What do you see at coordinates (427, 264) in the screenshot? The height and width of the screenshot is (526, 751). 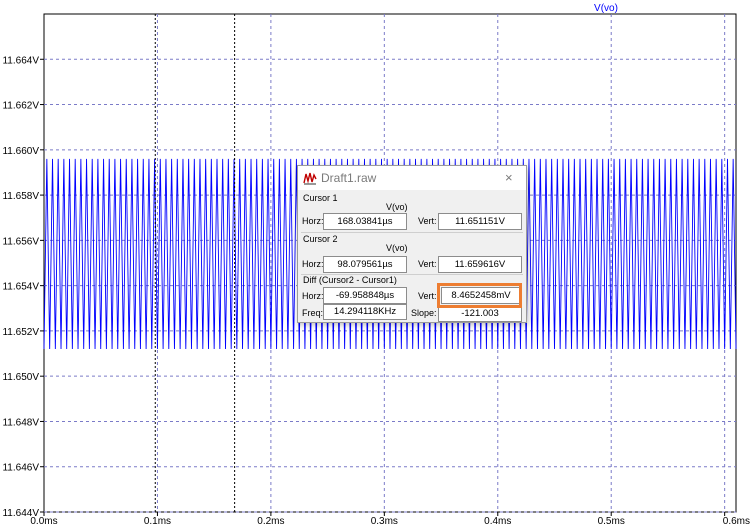 I see `cursor2-vert-label: Vert:` at bounding box center [427, 264].